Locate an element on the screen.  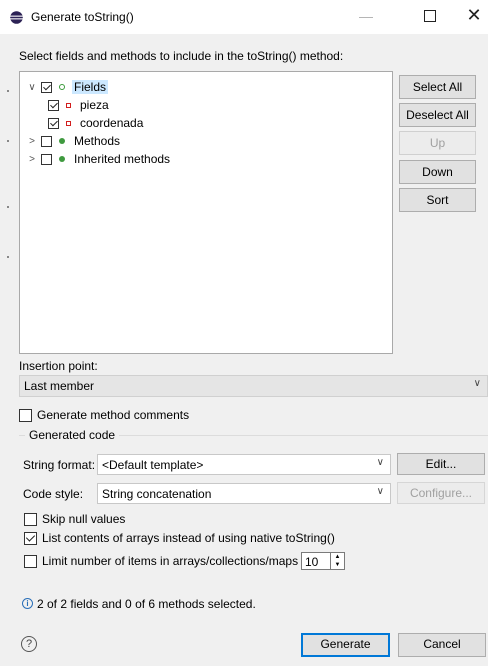
pieza-checkbox is located at coordinates (53, 105).